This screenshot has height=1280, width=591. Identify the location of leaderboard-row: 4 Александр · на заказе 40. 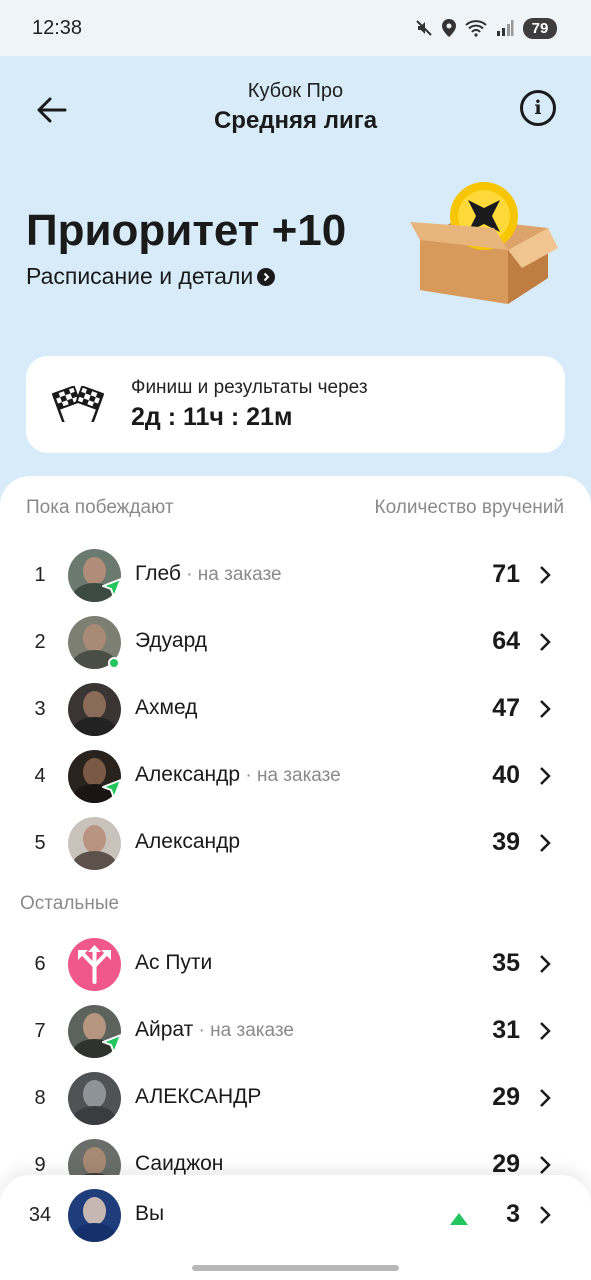
(295, 776).